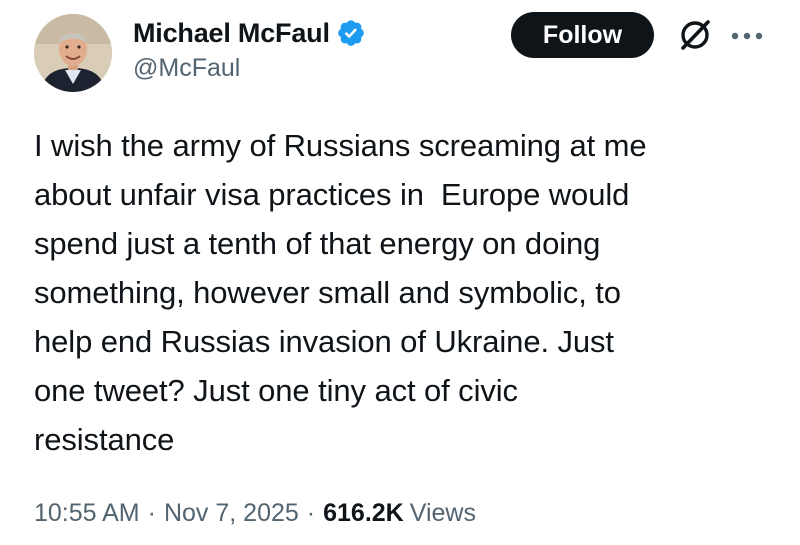 The height and width of the screenshot is (545, 800). What do you see at coordinates (582, 35) in the screenshot?
I see `follow-button: Follow` at bounding box center [582, 35].